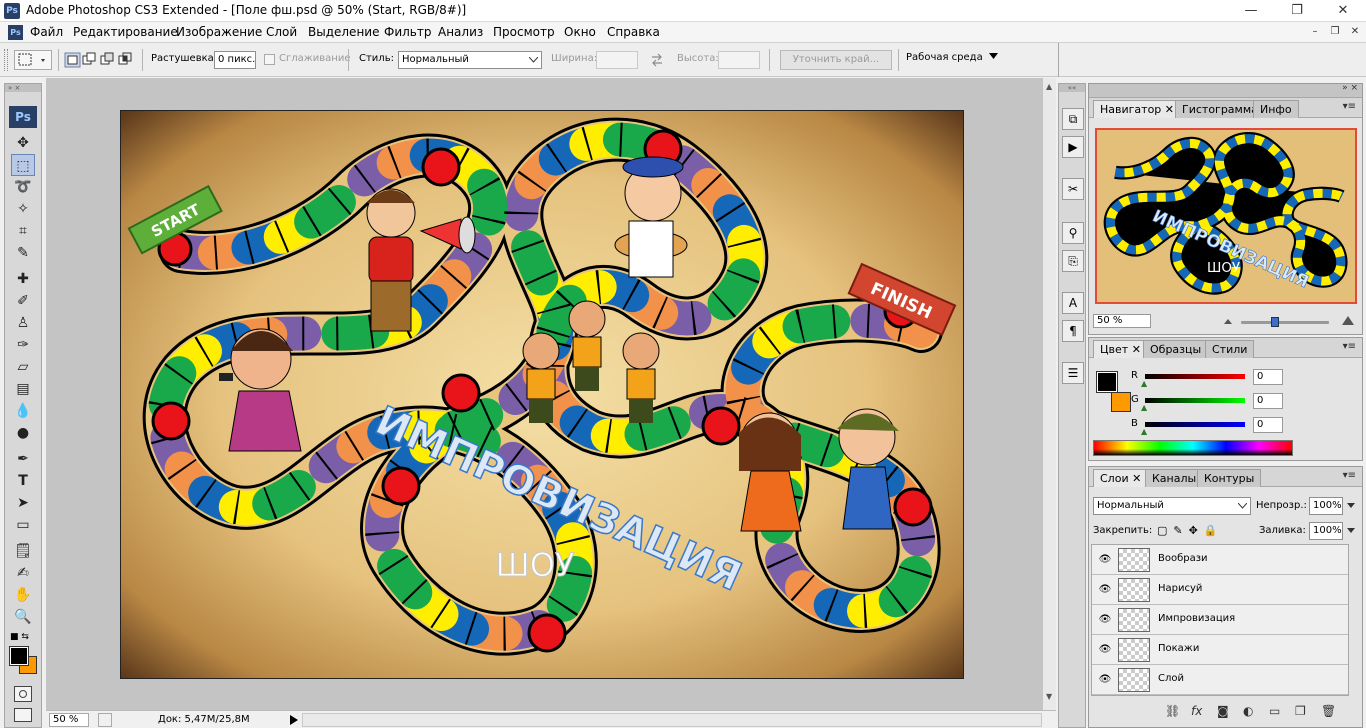  What do you see at coordinates (1268, 401) in the screenshot?
I see `g-value-input: 0` at bounding box center [1268, 401].